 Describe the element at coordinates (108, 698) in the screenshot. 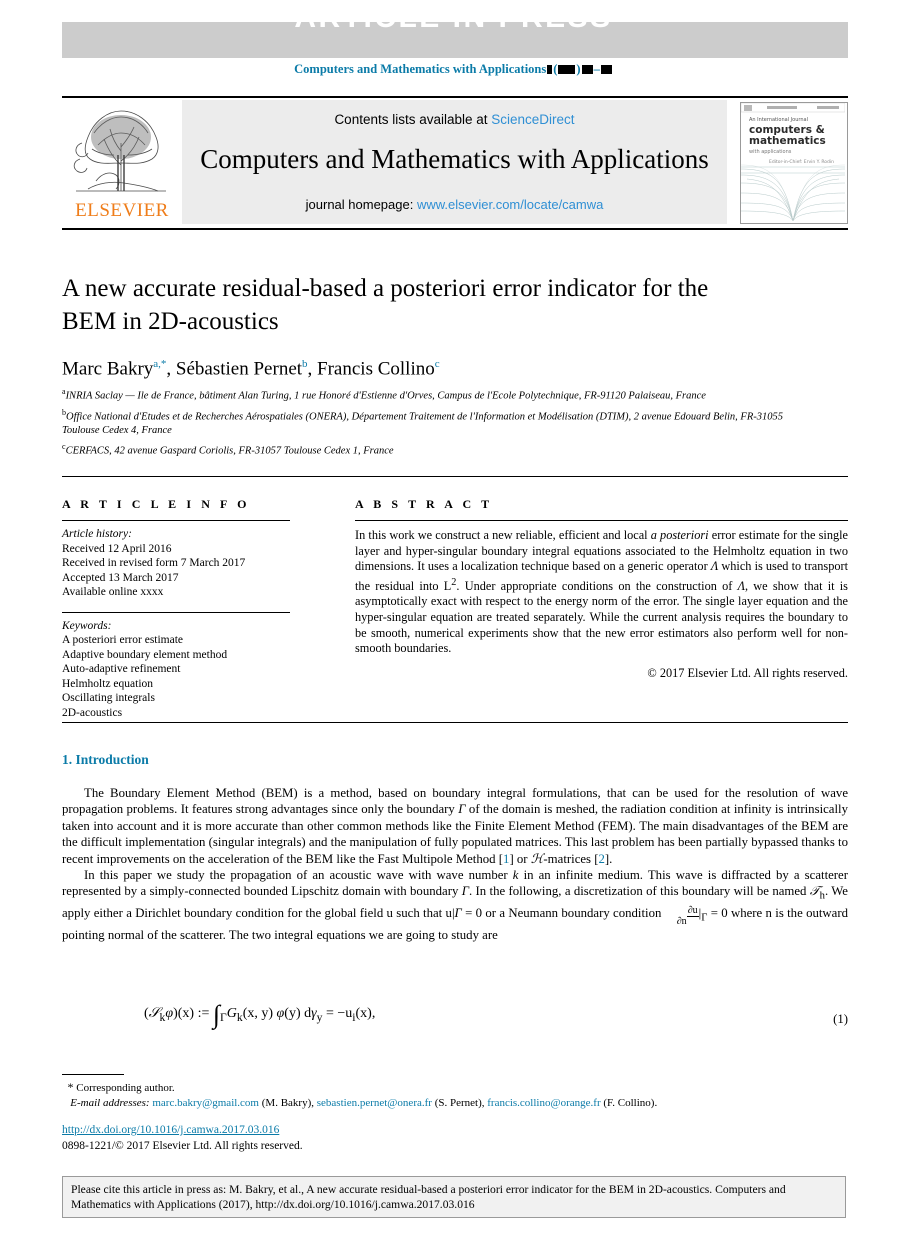

I see `keyword-item: Oscillating integrals` at that location.